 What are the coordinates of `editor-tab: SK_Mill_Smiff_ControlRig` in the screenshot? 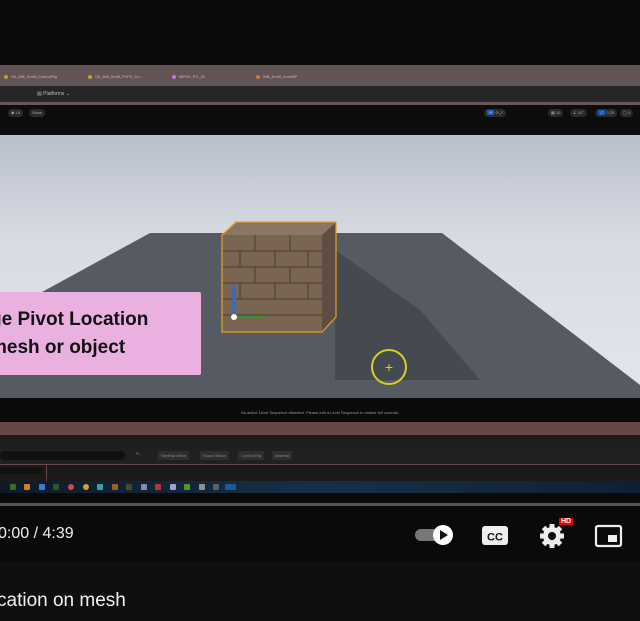 It's located at (30, 76).